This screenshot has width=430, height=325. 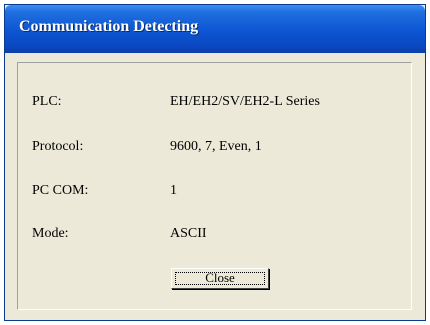 I want to click on title-bar: Communication Detecting, so click(x=215, y=29).